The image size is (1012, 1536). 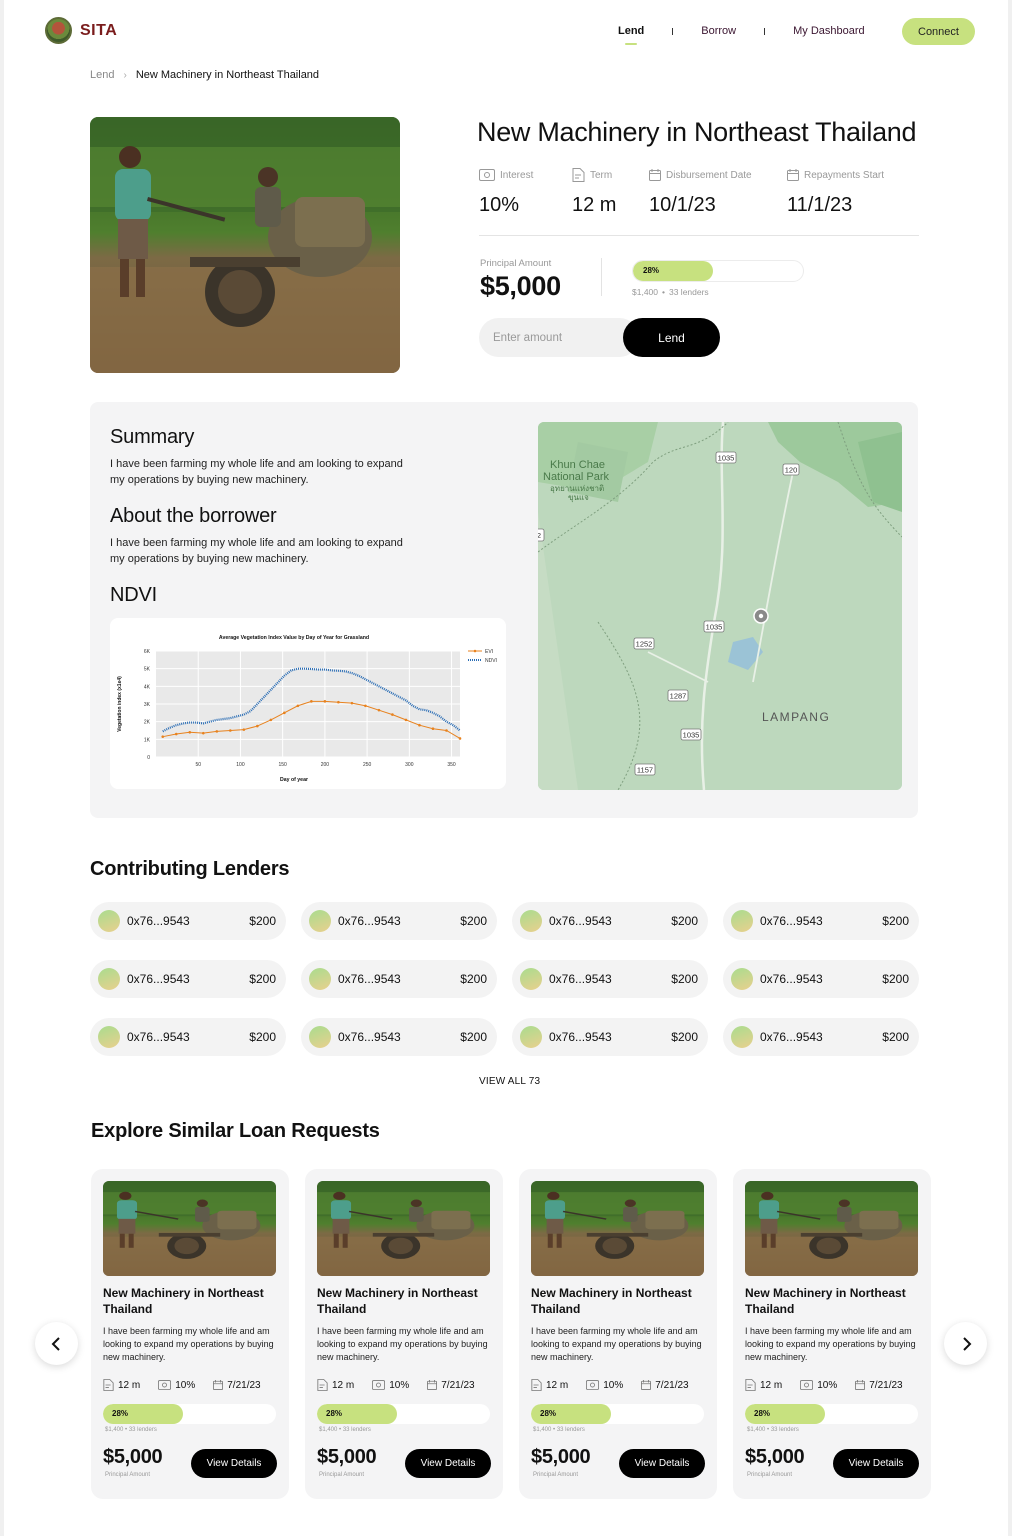 What do you see at coordinates (559, 337) in the screenshot?
I see `amount-input` at bounding box center [559, 337].